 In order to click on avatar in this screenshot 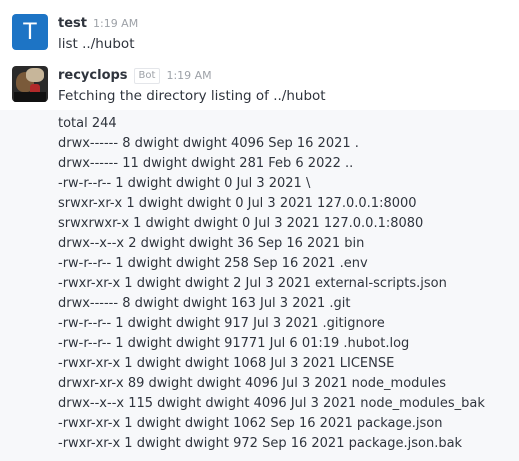, I will do `click(30, 84)`.